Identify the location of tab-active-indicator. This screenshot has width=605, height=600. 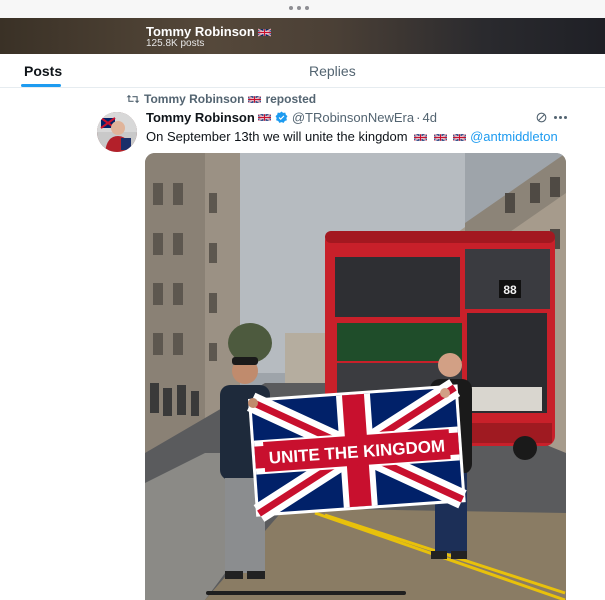
(41, 85).